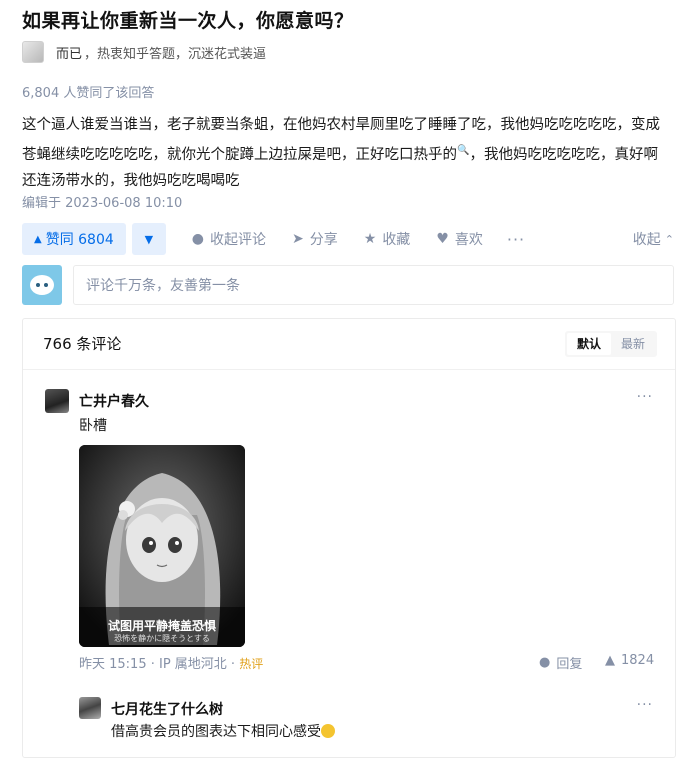 The width and height of the screenshot is (680, 758). I want to click on upvote-button: ▲ 赞同 6804, so click(74, 239).